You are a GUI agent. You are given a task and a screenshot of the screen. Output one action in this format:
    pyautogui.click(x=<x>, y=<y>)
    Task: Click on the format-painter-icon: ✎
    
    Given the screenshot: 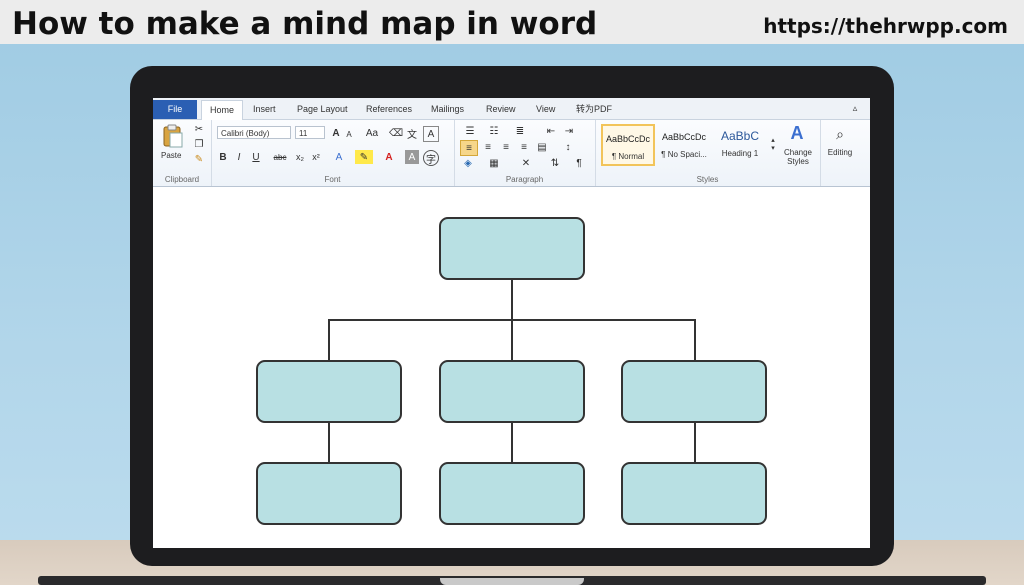 What is the action you would take?
    pyautogui.click(x=199, y=159)
    